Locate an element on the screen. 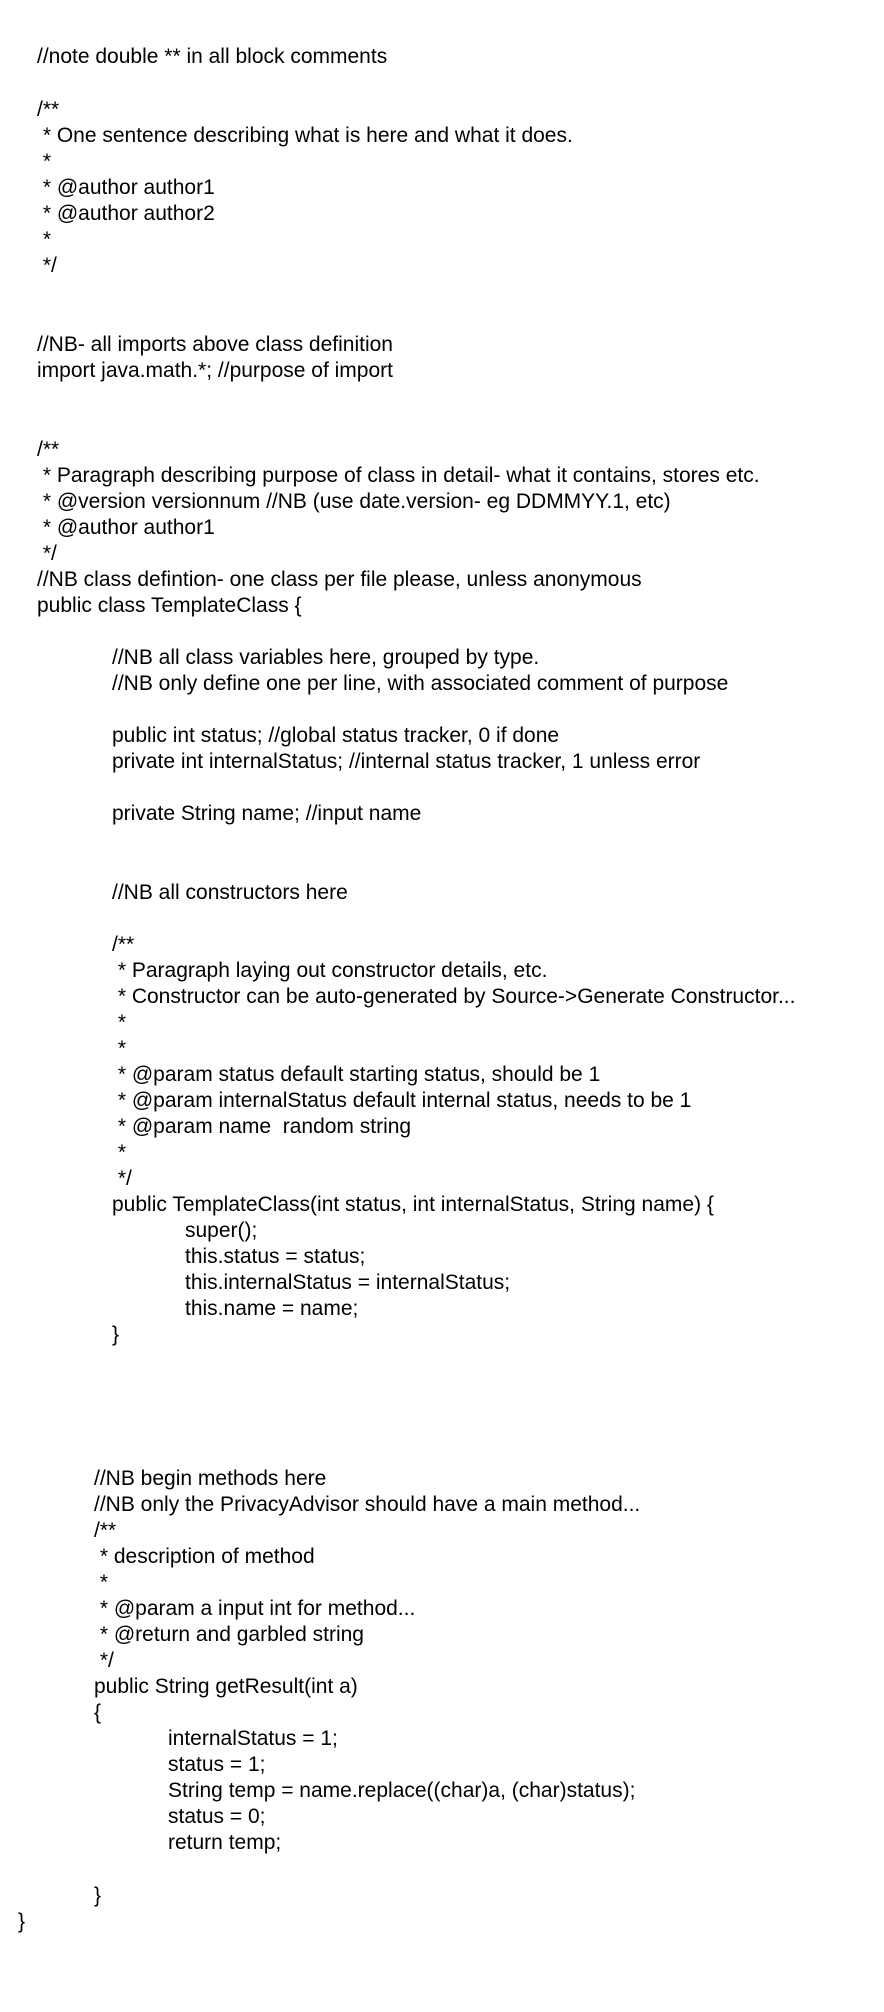 Image resolution: width=884 pixels, height=2012 pixels. code-line: internalStatus = 1; is located at coordinates (253, 1738).